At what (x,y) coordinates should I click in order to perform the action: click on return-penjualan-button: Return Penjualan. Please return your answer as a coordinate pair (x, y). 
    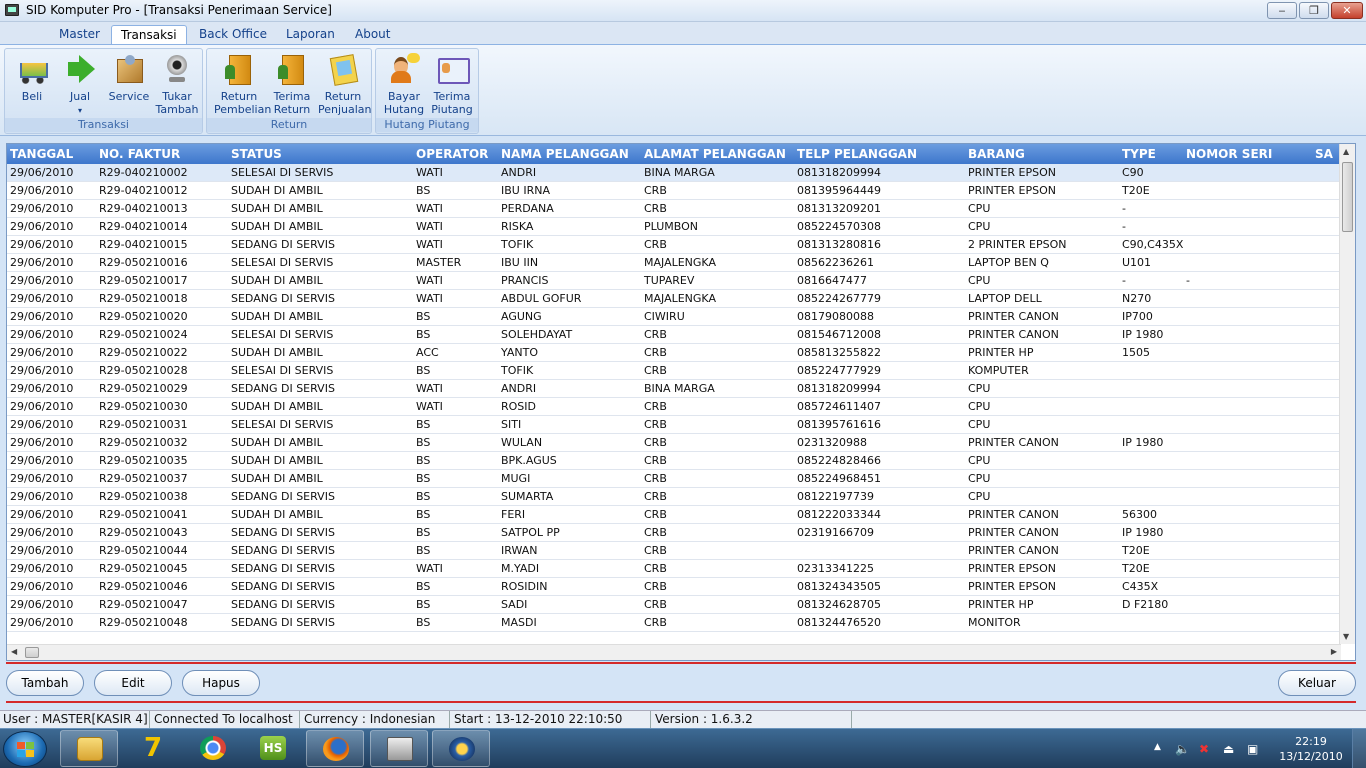
    Looking at the image, I should click on (345, 84).